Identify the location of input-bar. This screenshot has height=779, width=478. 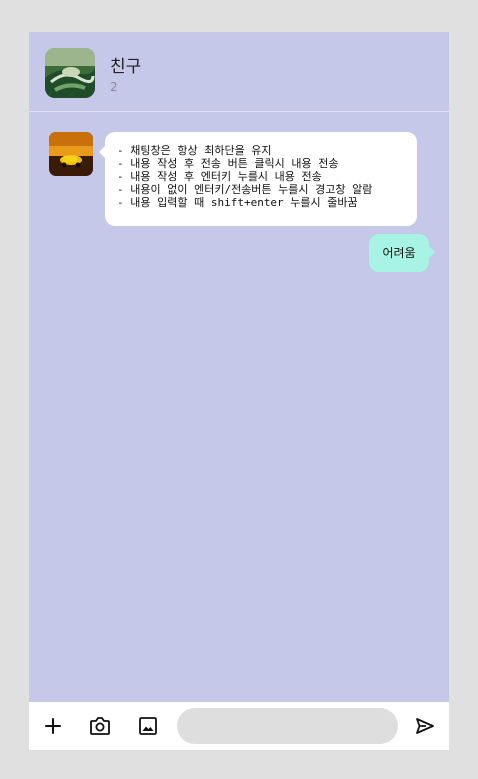
(239, 726).